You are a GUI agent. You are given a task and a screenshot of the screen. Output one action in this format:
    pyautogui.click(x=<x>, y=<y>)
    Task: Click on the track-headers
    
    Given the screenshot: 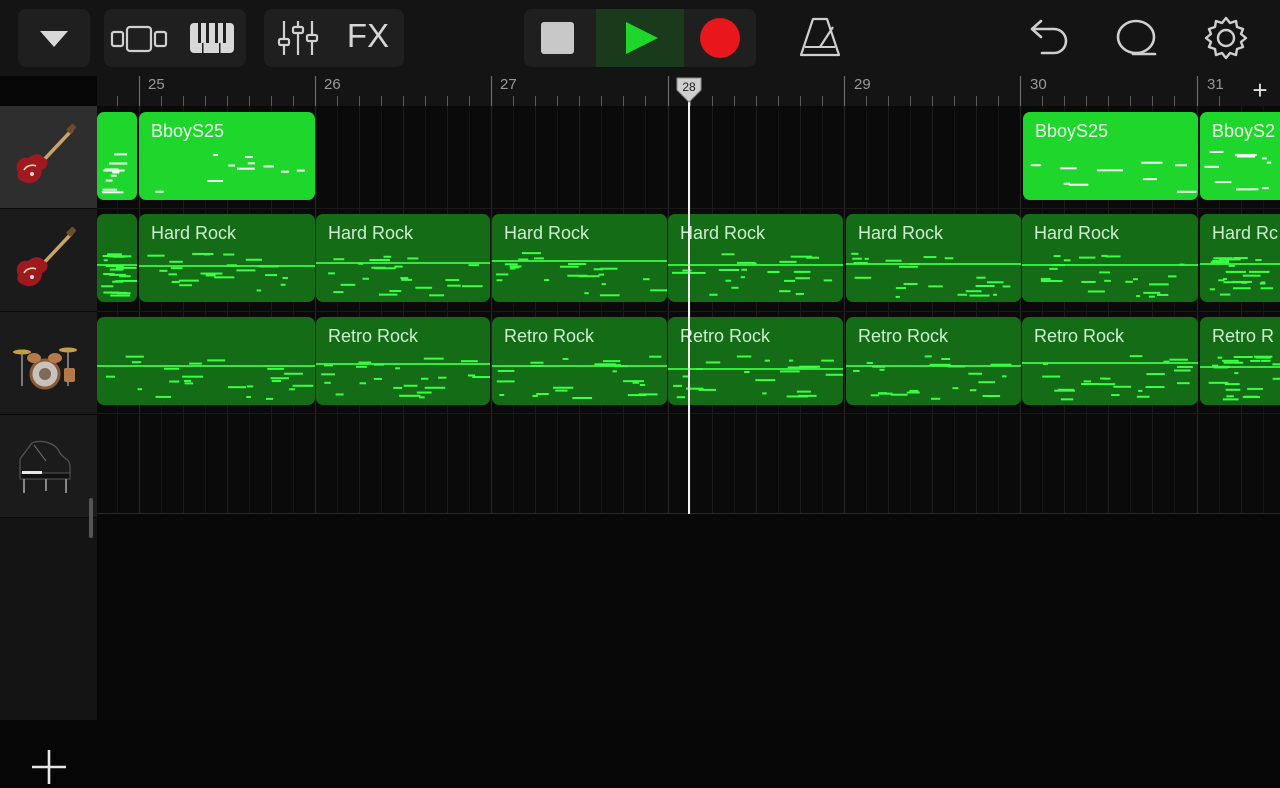 What is the action you would take?
    pyautogui.click(x=48, y=445)
    